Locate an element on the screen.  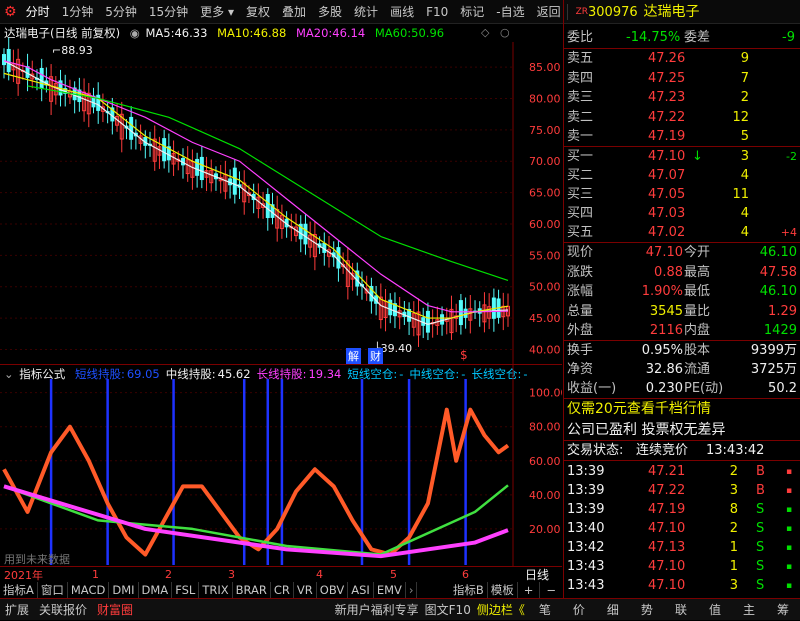
event-marker-jie: 解 is located at coordinates (353, 356).